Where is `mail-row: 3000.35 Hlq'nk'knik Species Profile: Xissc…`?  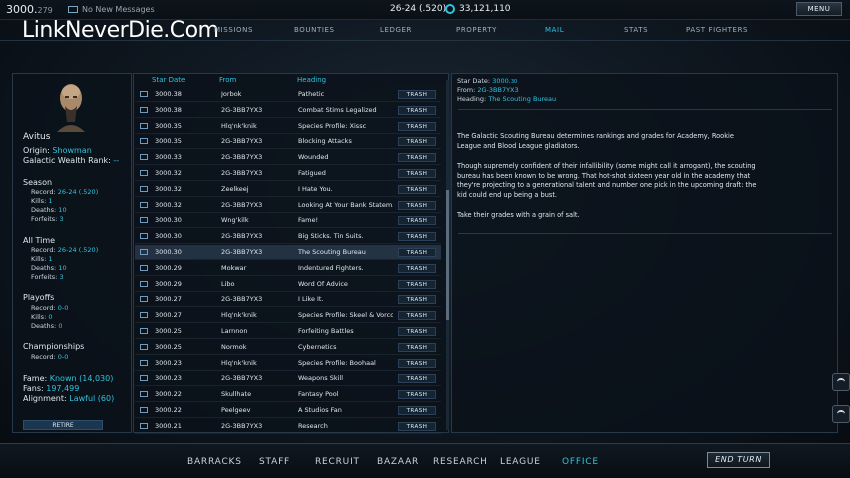 mail-row: 3000.35 Hlq'nk'knik Species Profile: Xissc… is located at coordinates (288, 126).